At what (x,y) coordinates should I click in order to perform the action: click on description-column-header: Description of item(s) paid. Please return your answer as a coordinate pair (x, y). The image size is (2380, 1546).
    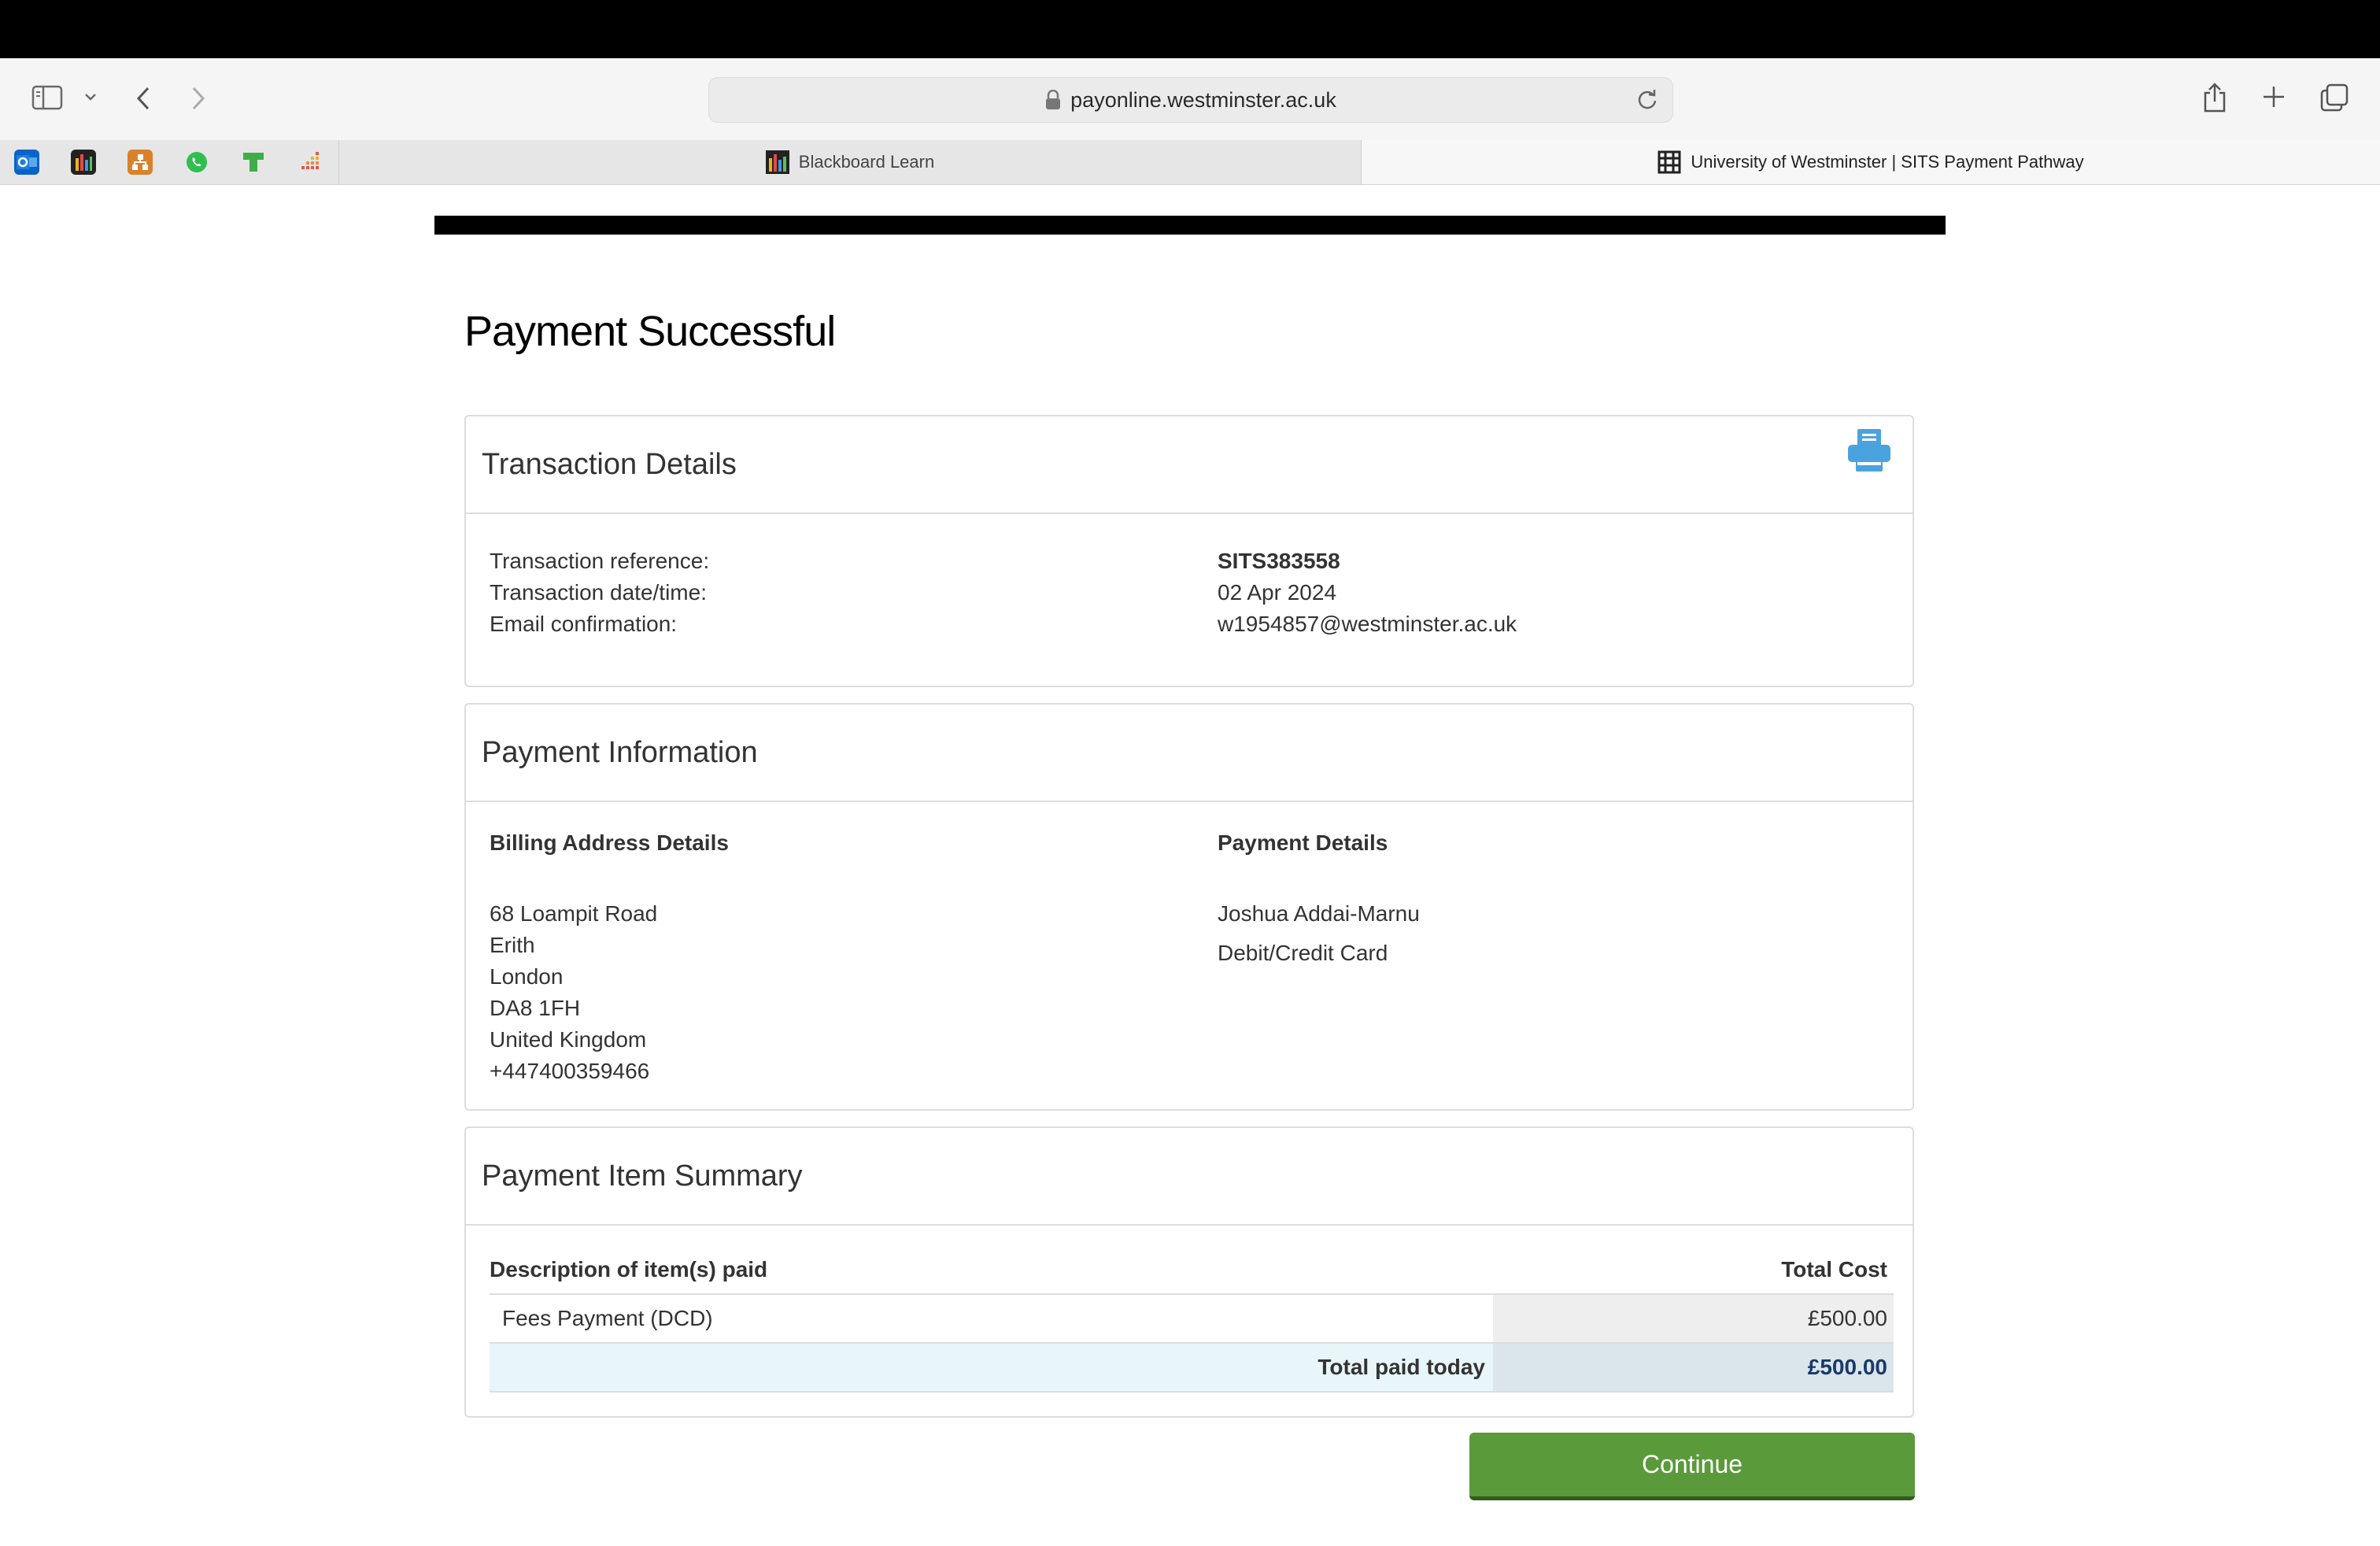
    Looking at the image, I should click on (991, 1274).